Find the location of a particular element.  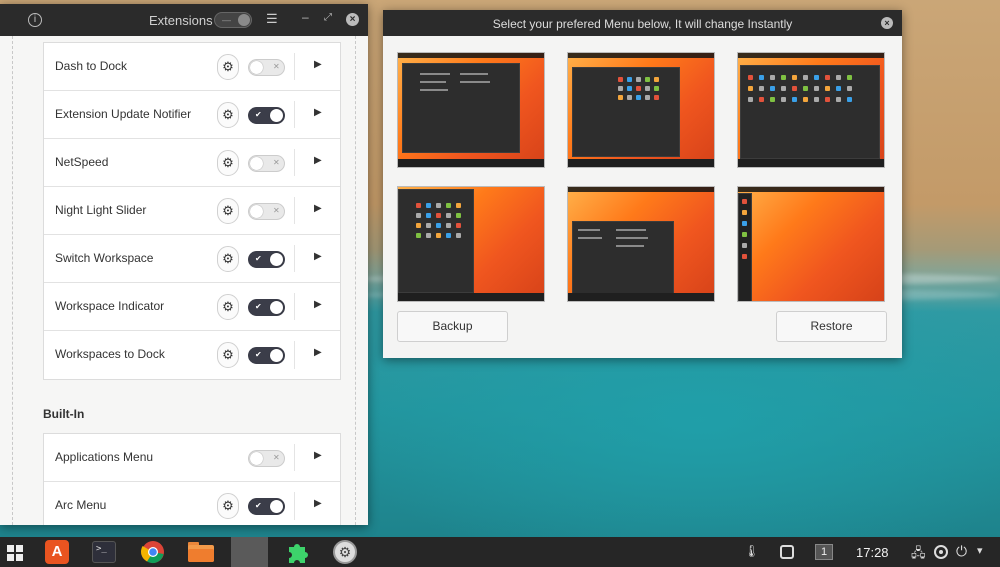

power-icon: ⏻ is located at coordinates (961, 551).